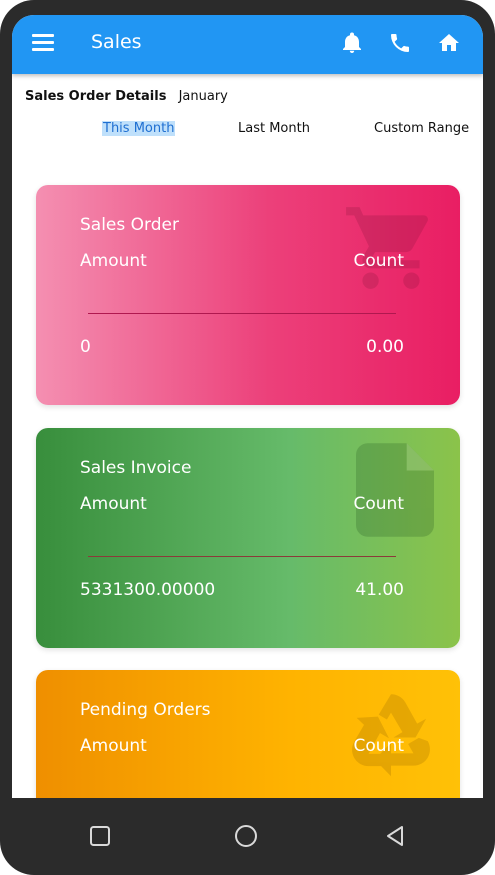 Image resolution: width=495 pixels, height=875 pixels. I want to click on cart-icon, so click(391, 248).